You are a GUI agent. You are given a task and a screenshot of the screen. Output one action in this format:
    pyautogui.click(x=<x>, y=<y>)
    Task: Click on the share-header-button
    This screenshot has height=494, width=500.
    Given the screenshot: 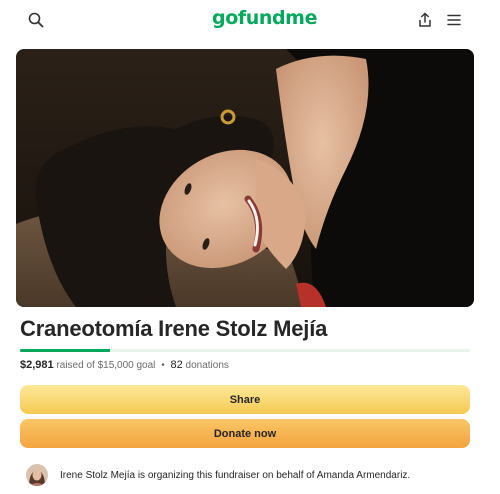 What is the action you would take?
    pyautogui.click(x=425, y=20)
    